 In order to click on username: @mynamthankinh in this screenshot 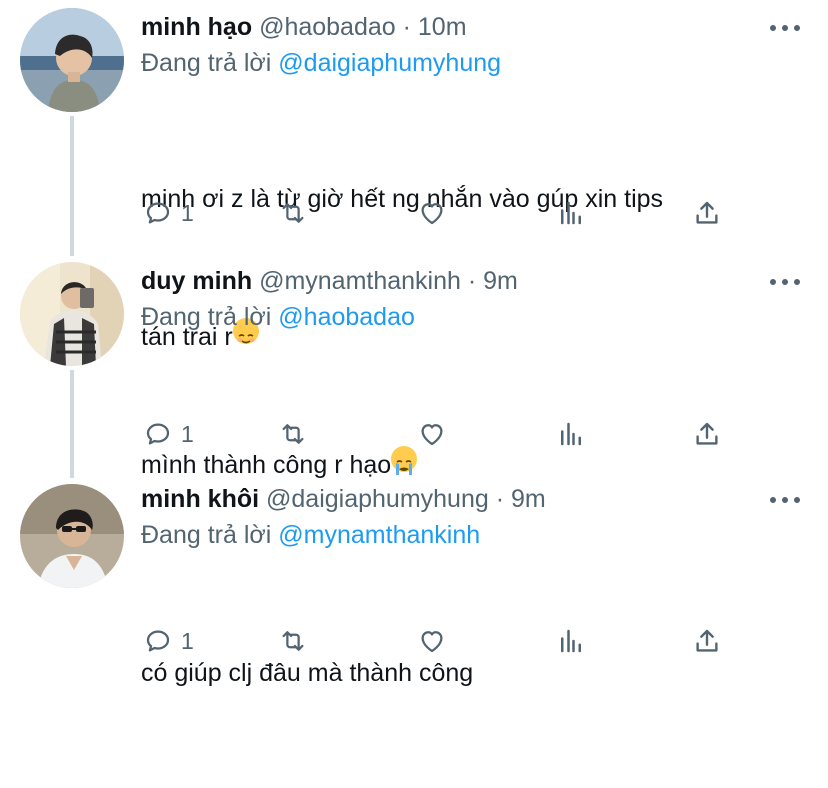, I will do `click(360, 281)`.